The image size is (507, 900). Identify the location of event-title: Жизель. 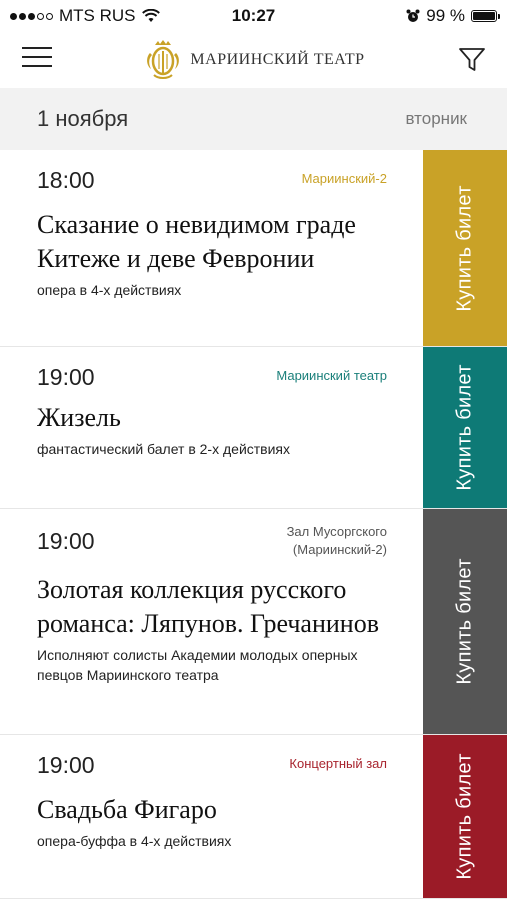
(213, 418).